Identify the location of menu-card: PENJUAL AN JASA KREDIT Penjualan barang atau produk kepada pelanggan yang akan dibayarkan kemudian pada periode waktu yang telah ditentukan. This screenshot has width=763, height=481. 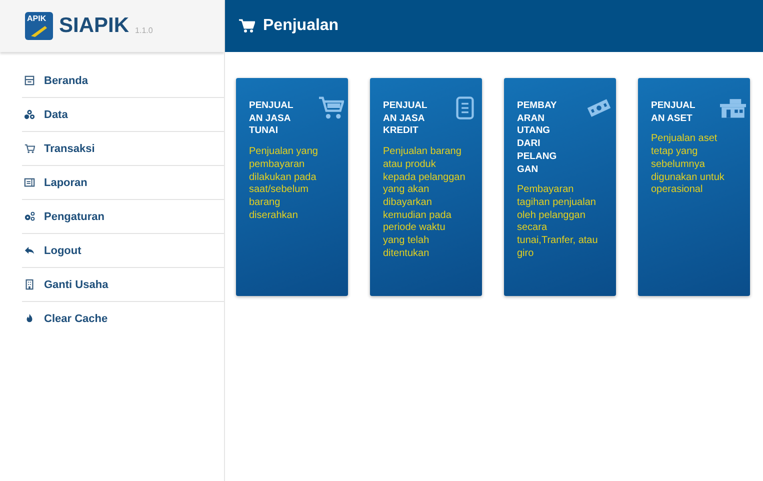
(426, 187).